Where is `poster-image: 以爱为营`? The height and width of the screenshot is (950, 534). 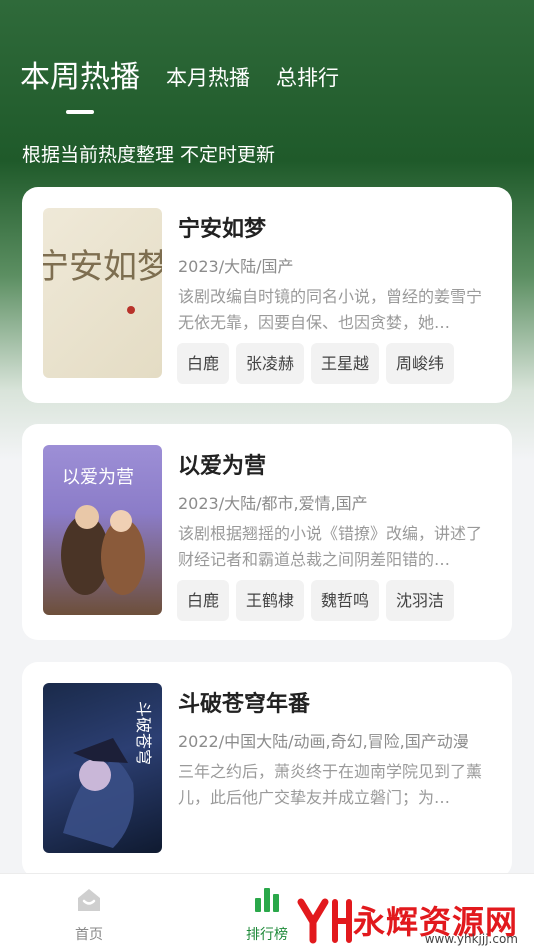 poster-image: 以爱为营 is located at coordinates (102, 530).